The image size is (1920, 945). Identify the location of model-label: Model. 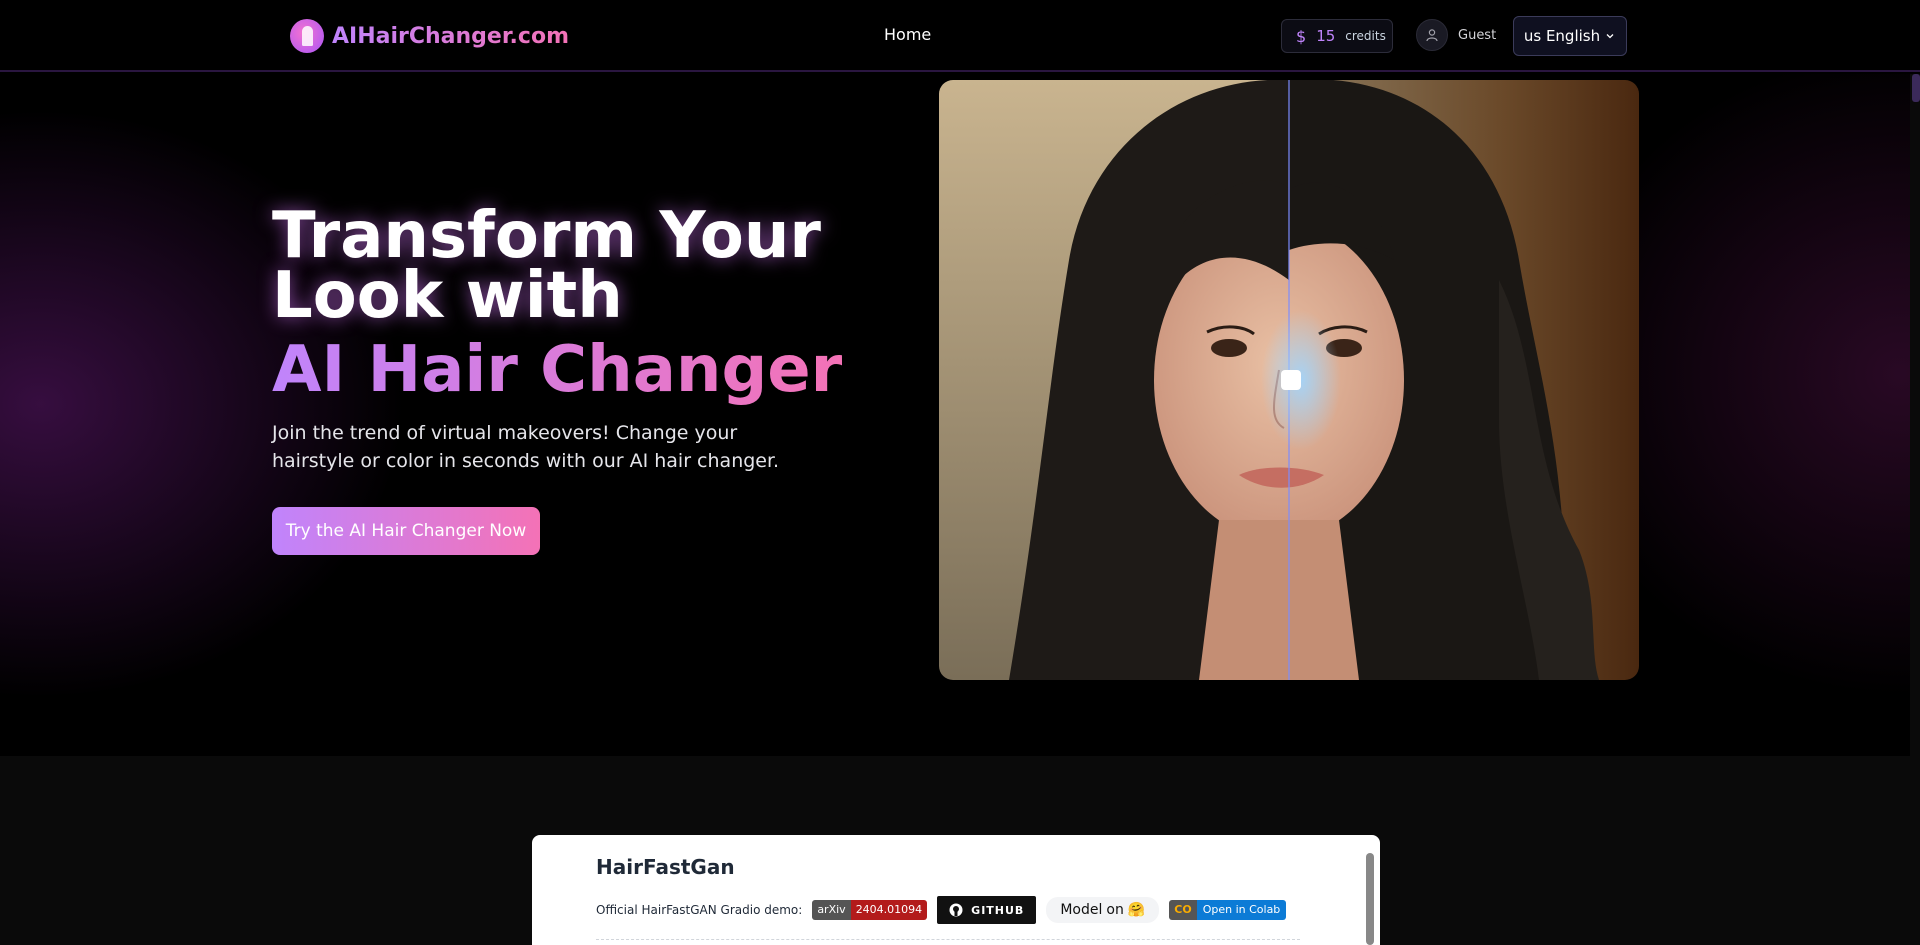
(1081, 910).